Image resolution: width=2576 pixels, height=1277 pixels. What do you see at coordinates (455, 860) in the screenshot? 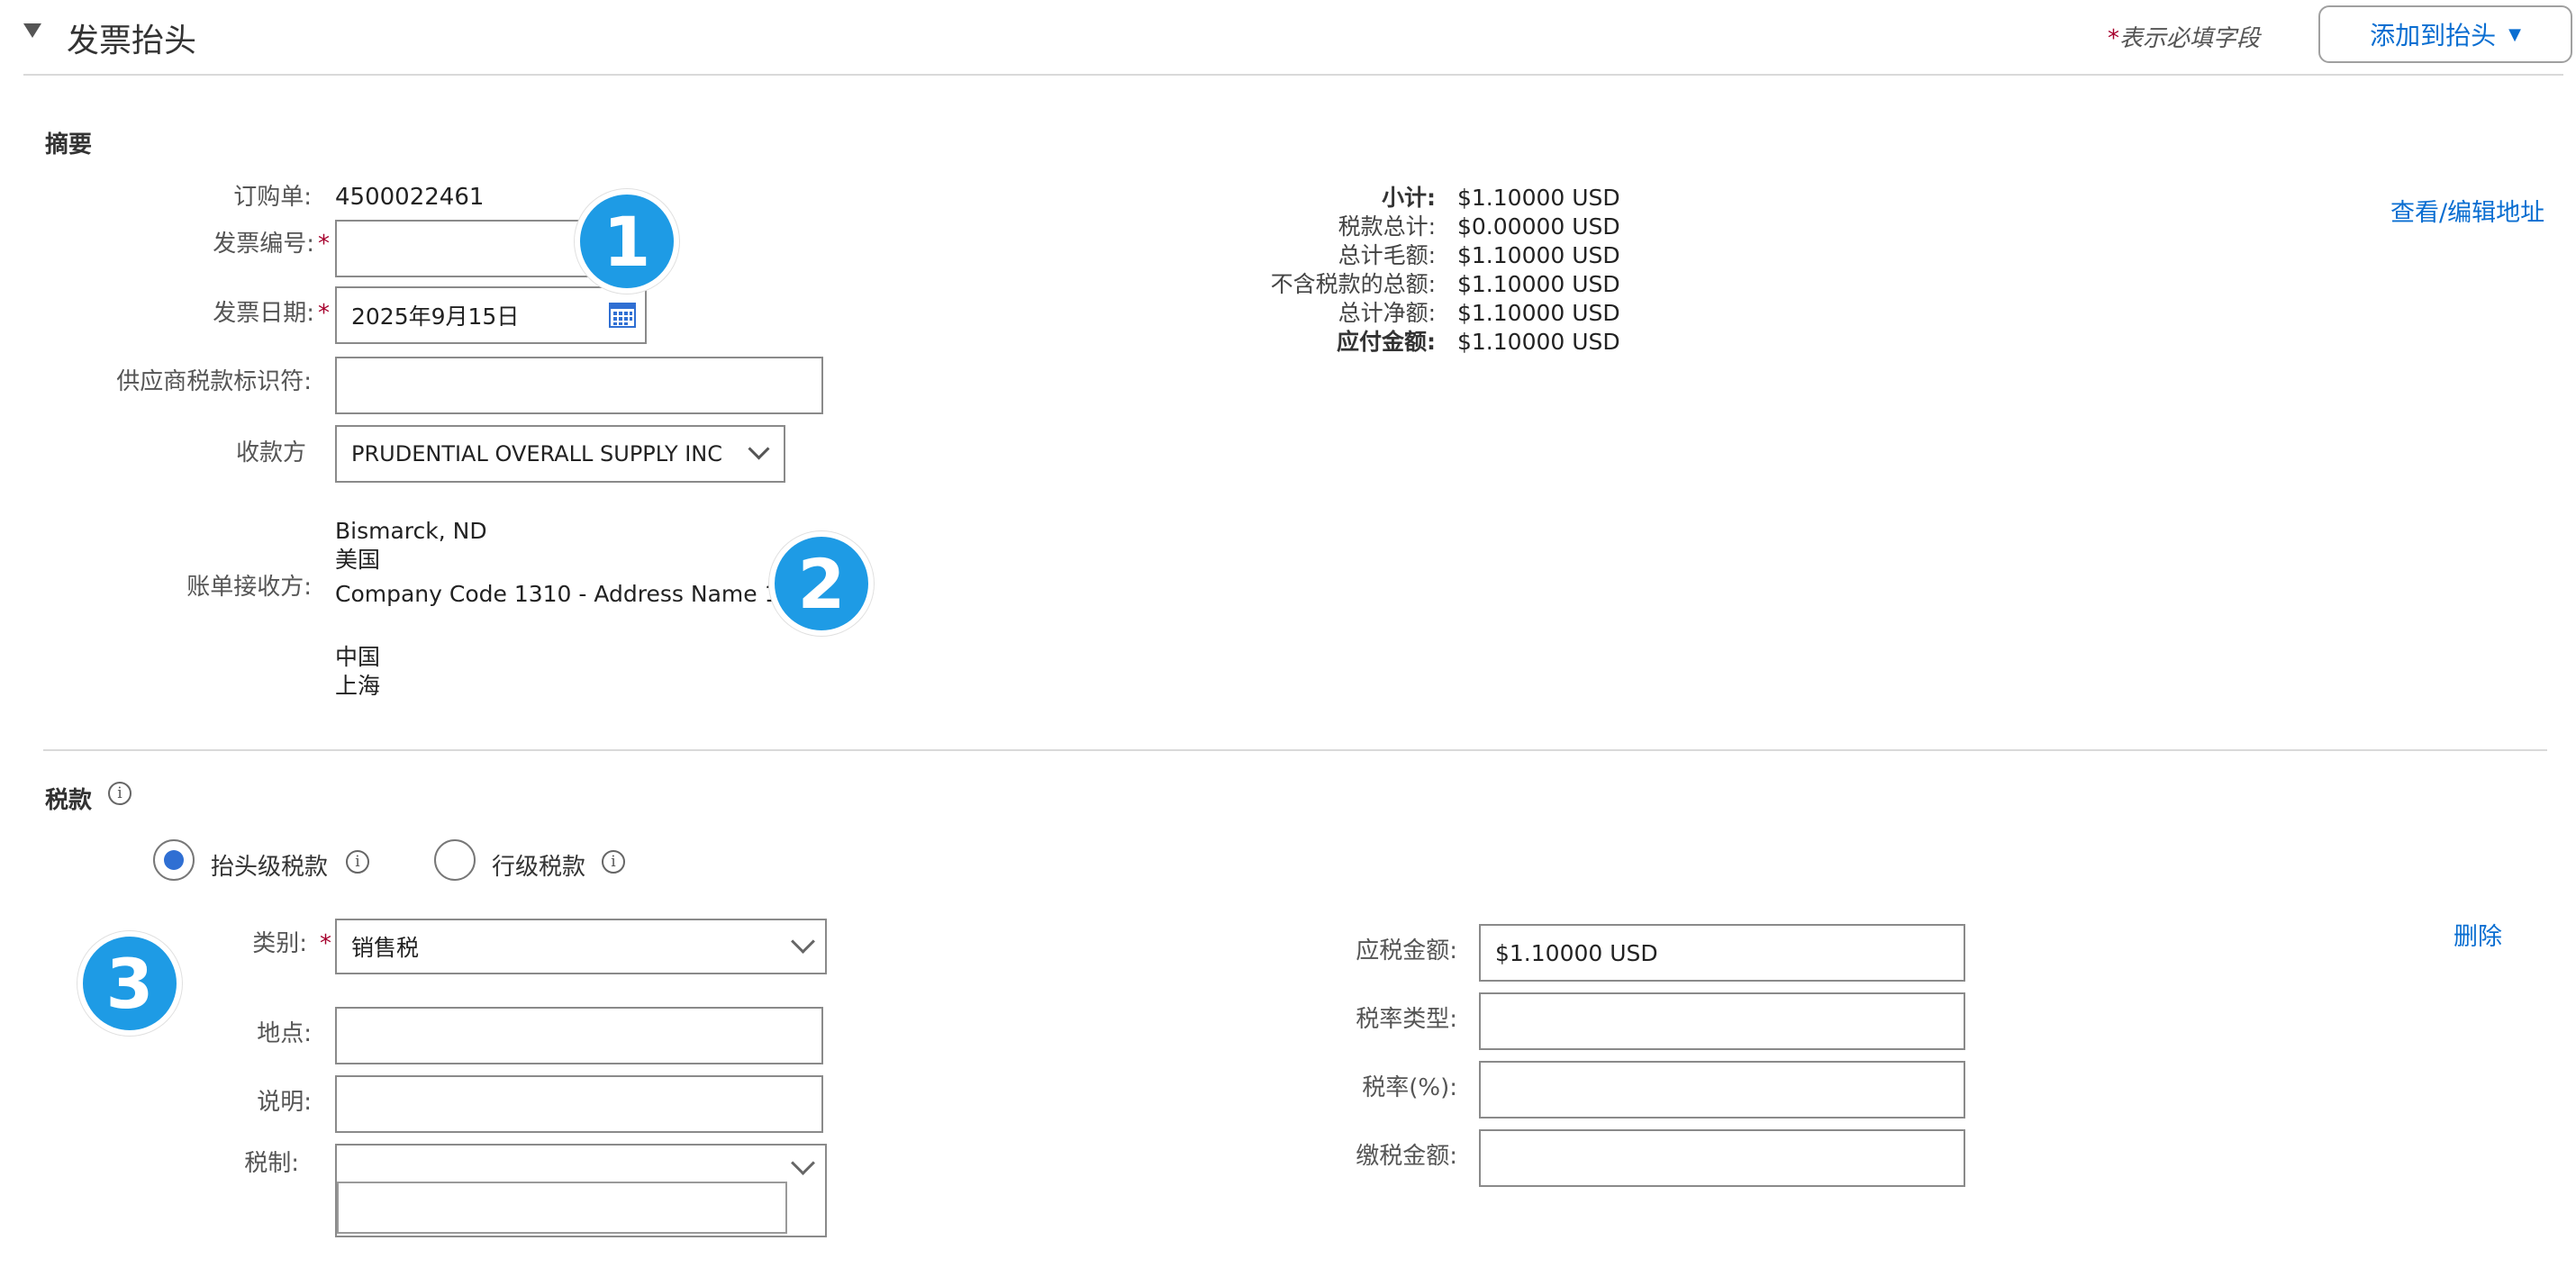
I see `line-level-tax-radio` at bounding box center [455, 860].